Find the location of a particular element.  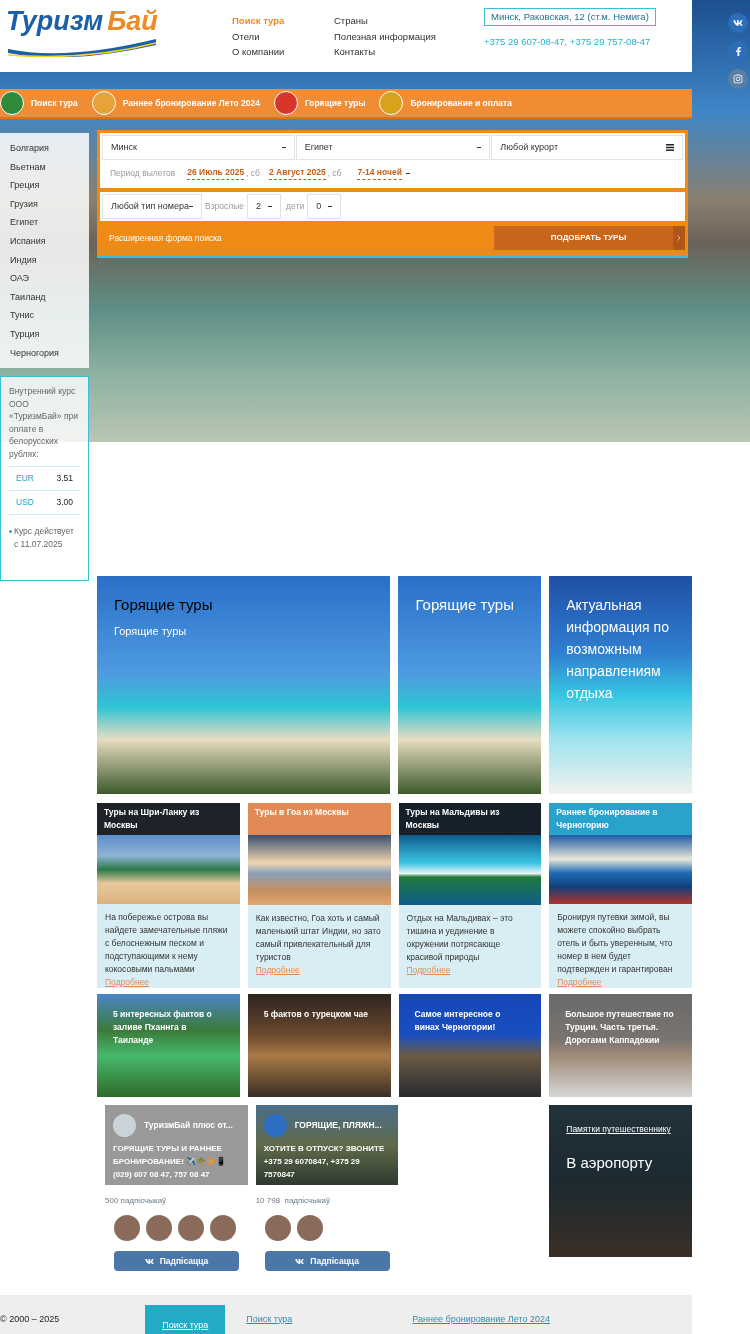

tour-card: Туры в Гоа из Москвы Как известно, Гоа хоть и самый маленький штат Индии, но зато самый привлекательный для туристов Подробнее is located at coordinates (319, 896).